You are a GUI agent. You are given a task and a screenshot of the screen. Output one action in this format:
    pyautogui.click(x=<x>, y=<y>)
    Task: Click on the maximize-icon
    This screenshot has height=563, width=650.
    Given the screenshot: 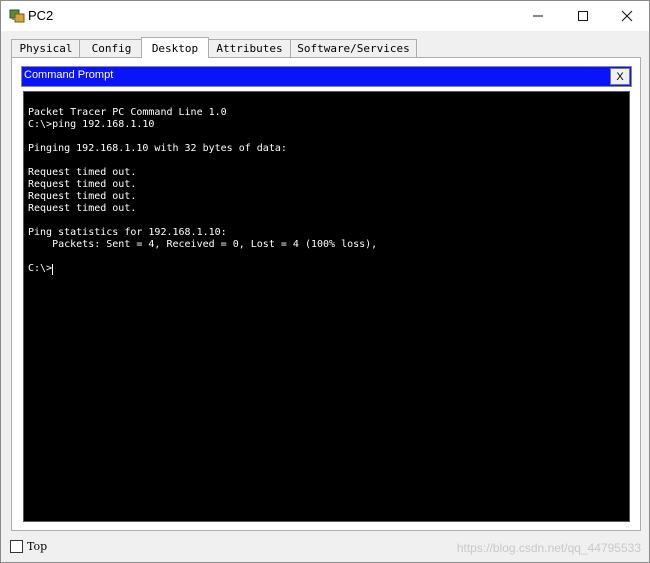 What is the action you would take?
    pyautogui.click(x=583, y=16)
    